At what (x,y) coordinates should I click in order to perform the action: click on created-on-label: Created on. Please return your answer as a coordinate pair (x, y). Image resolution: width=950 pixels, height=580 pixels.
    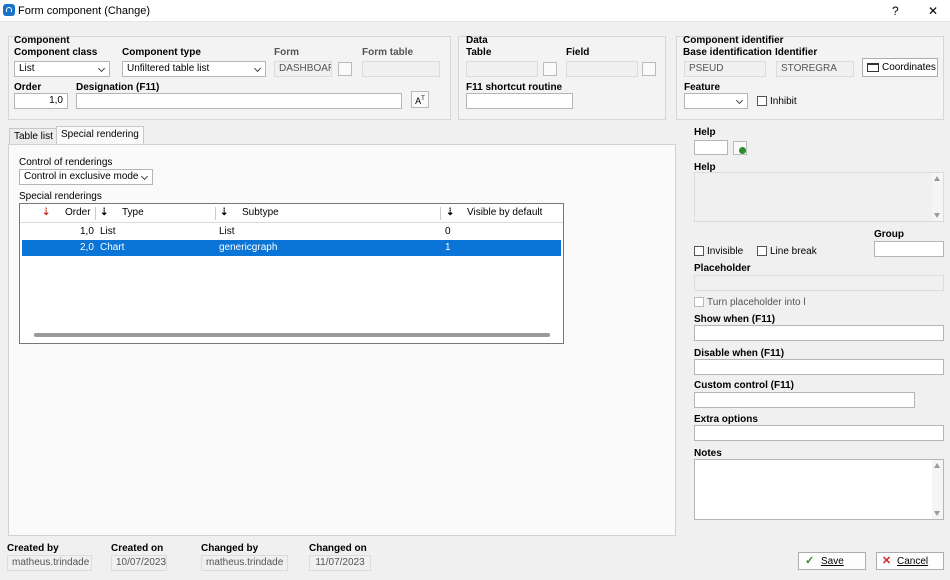
    Looking at the image, I should click on (137, 548).